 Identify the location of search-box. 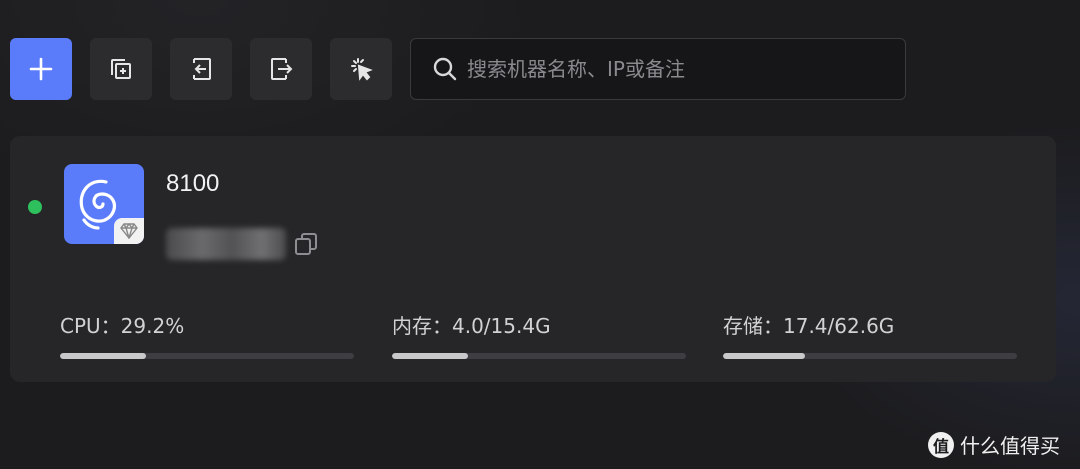
(658, 69).